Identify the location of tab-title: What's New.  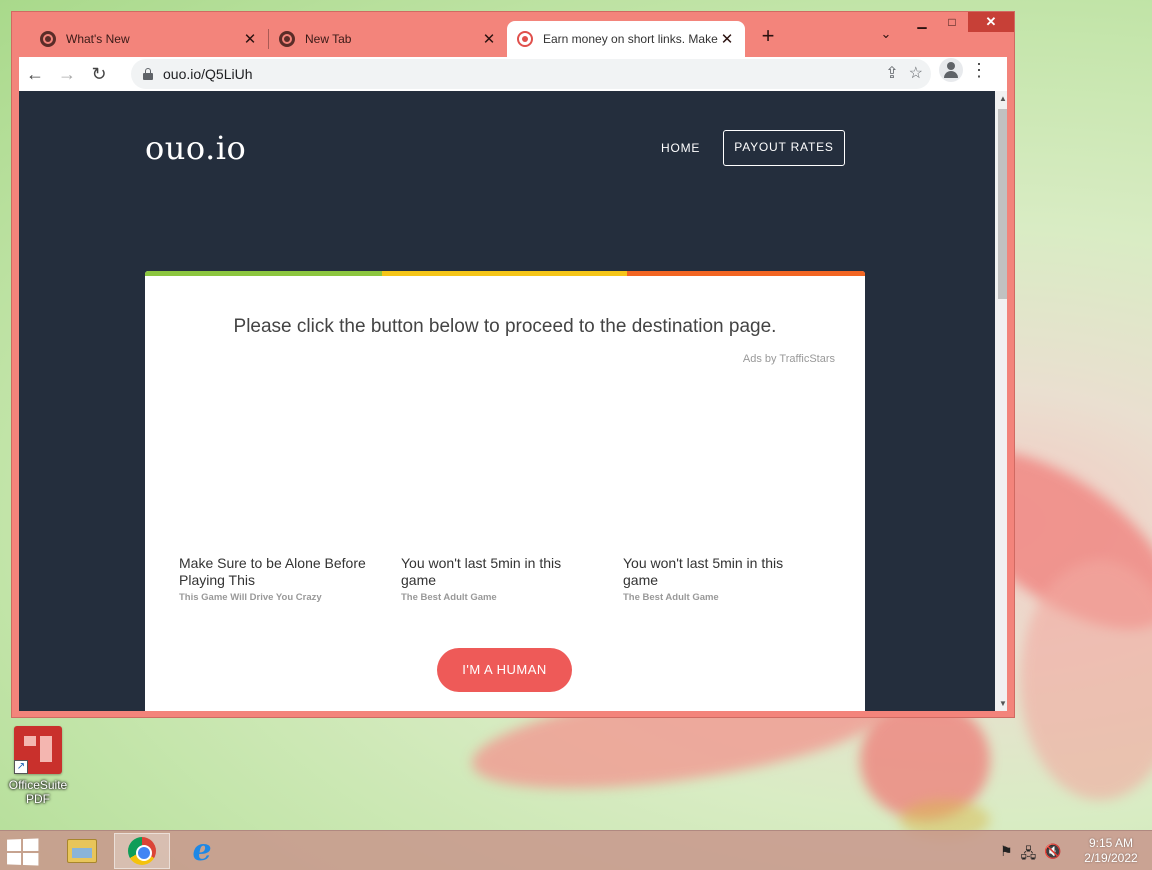
(98, 39).